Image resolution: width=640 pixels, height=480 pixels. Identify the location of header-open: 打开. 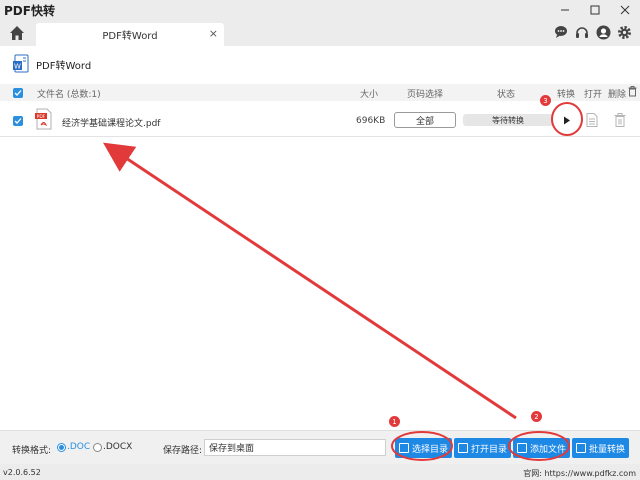
(593, 95).